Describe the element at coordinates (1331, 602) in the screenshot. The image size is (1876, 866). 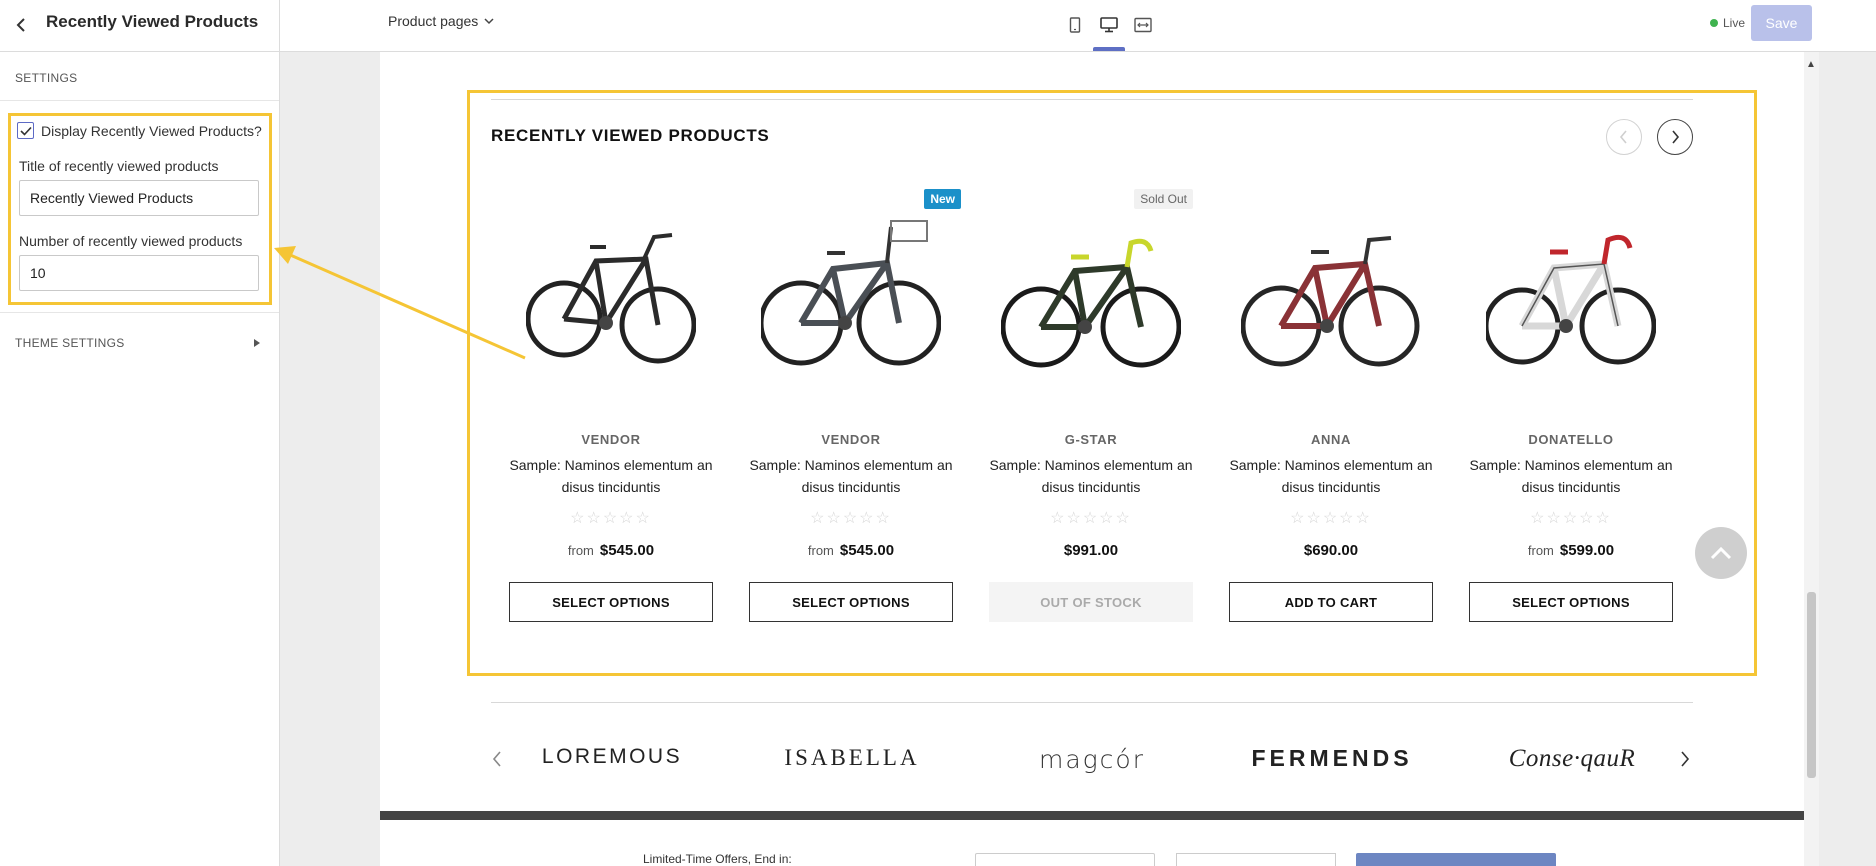
I see `add-to-cart-button: ADD TO CART` at that location.